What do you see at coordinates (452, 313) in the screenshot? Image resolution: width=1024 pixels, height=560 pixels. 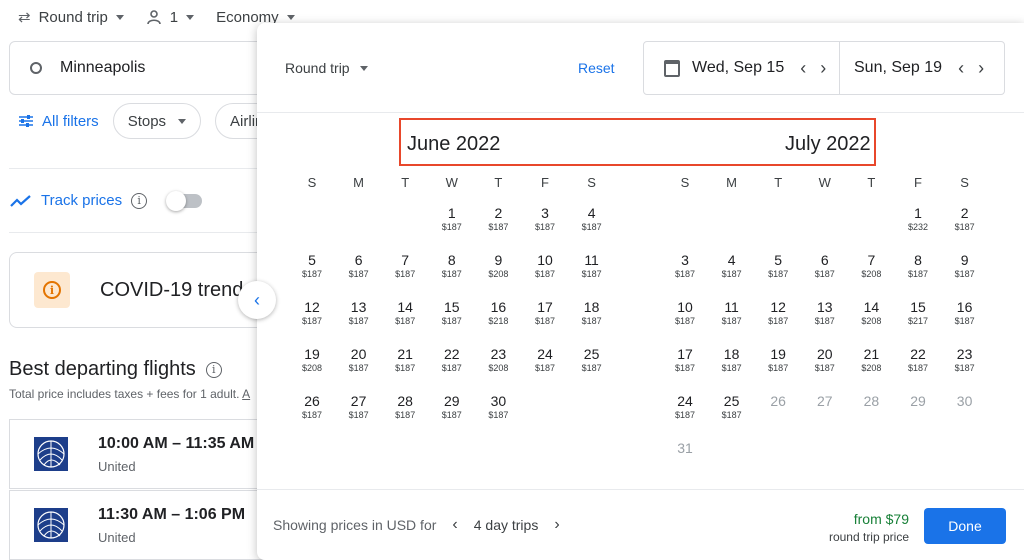 I see `calendar-day: 15 $187` at bounding box center [452, 313].